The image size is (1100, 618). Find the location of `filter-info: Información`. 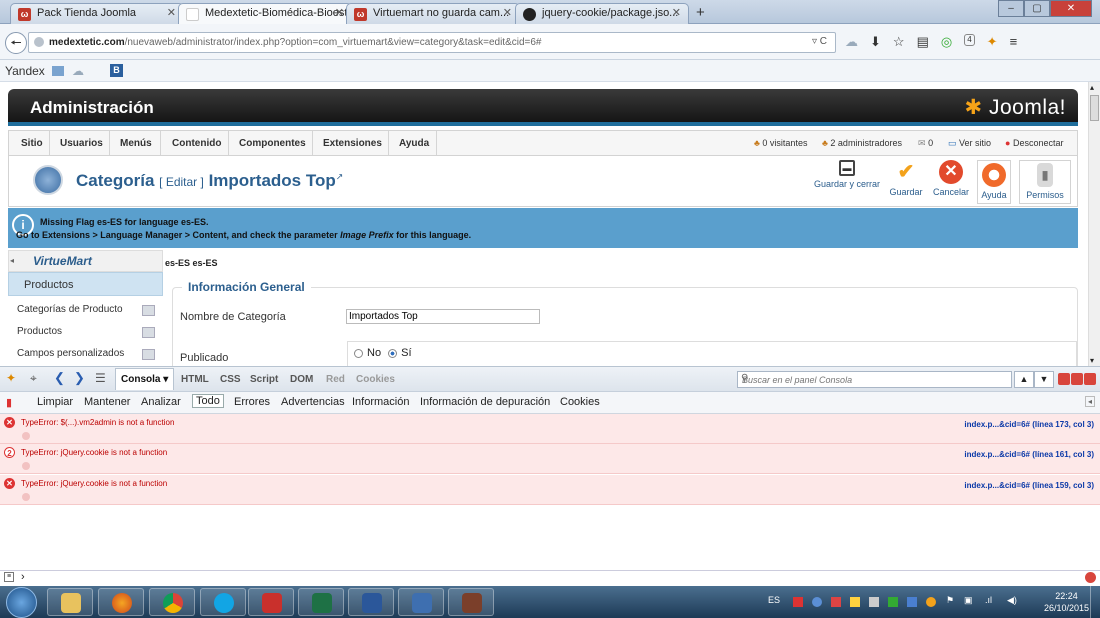

filter-info: Información is located at coordinates (380, 402).